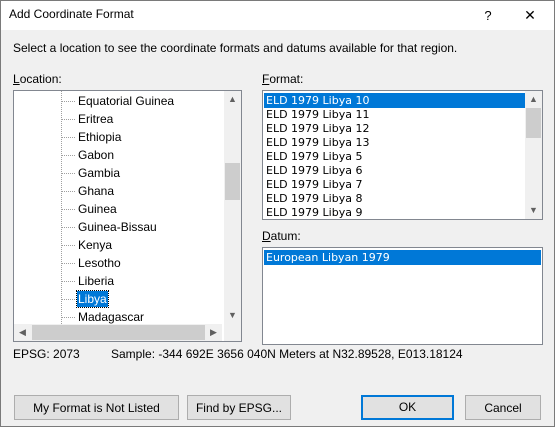 The image size is (555, 427). Describe the element at coordinates (100, 137) in the screenshot. I see `location-tree-item-label: Ethiopia` at that location.